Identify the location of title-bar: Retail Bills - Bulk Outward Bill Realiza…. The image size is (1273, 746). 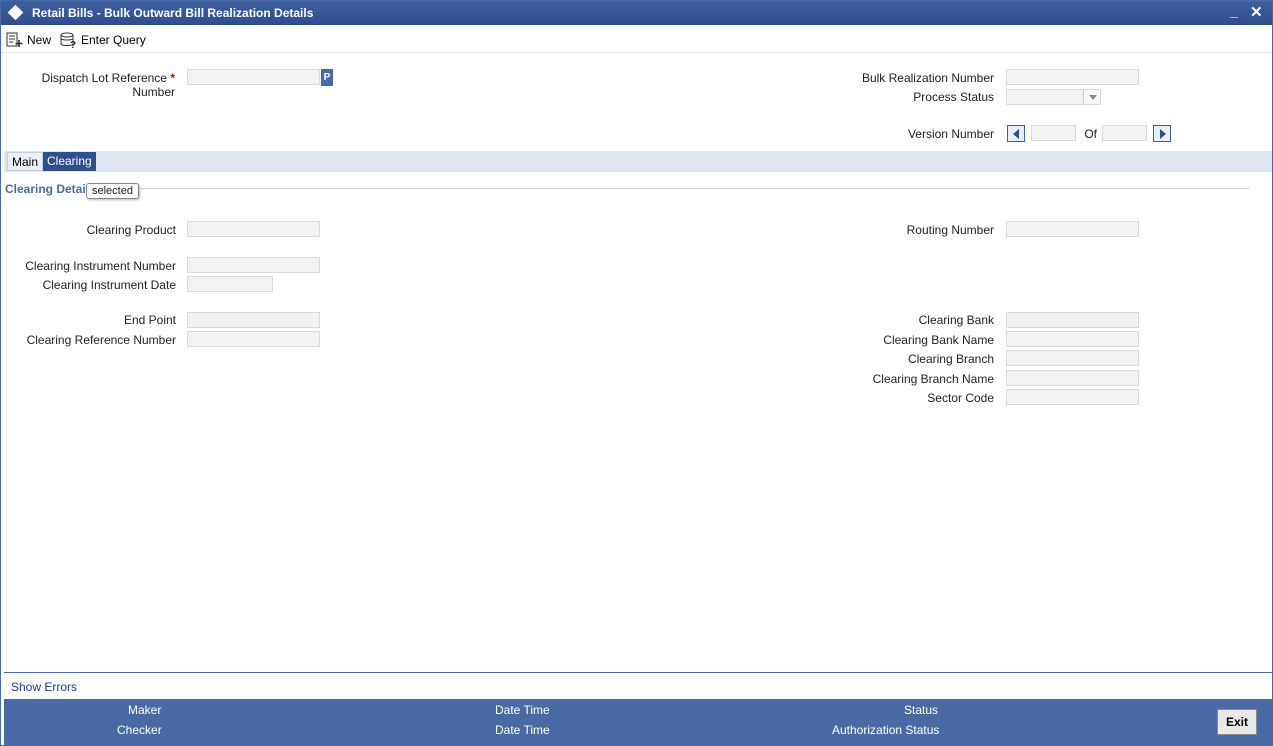
(636, 13).